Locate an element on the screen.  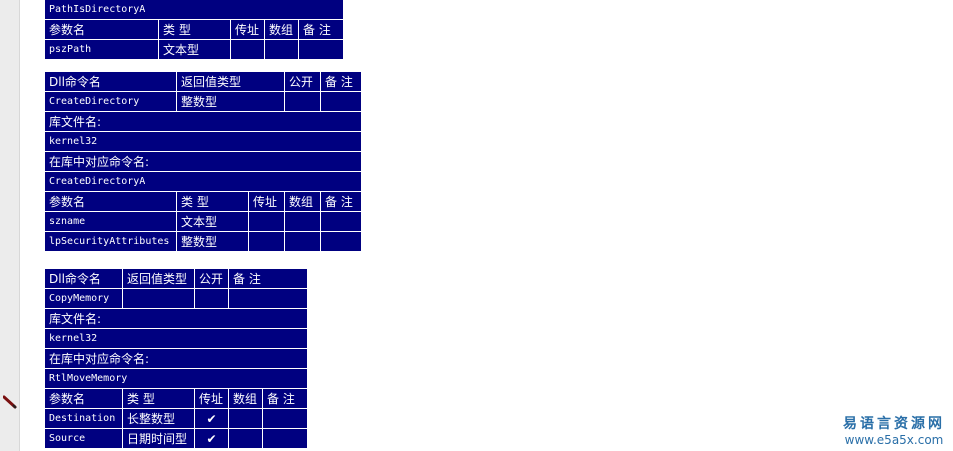
dll-info-row: CopyMemory is located at coordinates (176, 298).